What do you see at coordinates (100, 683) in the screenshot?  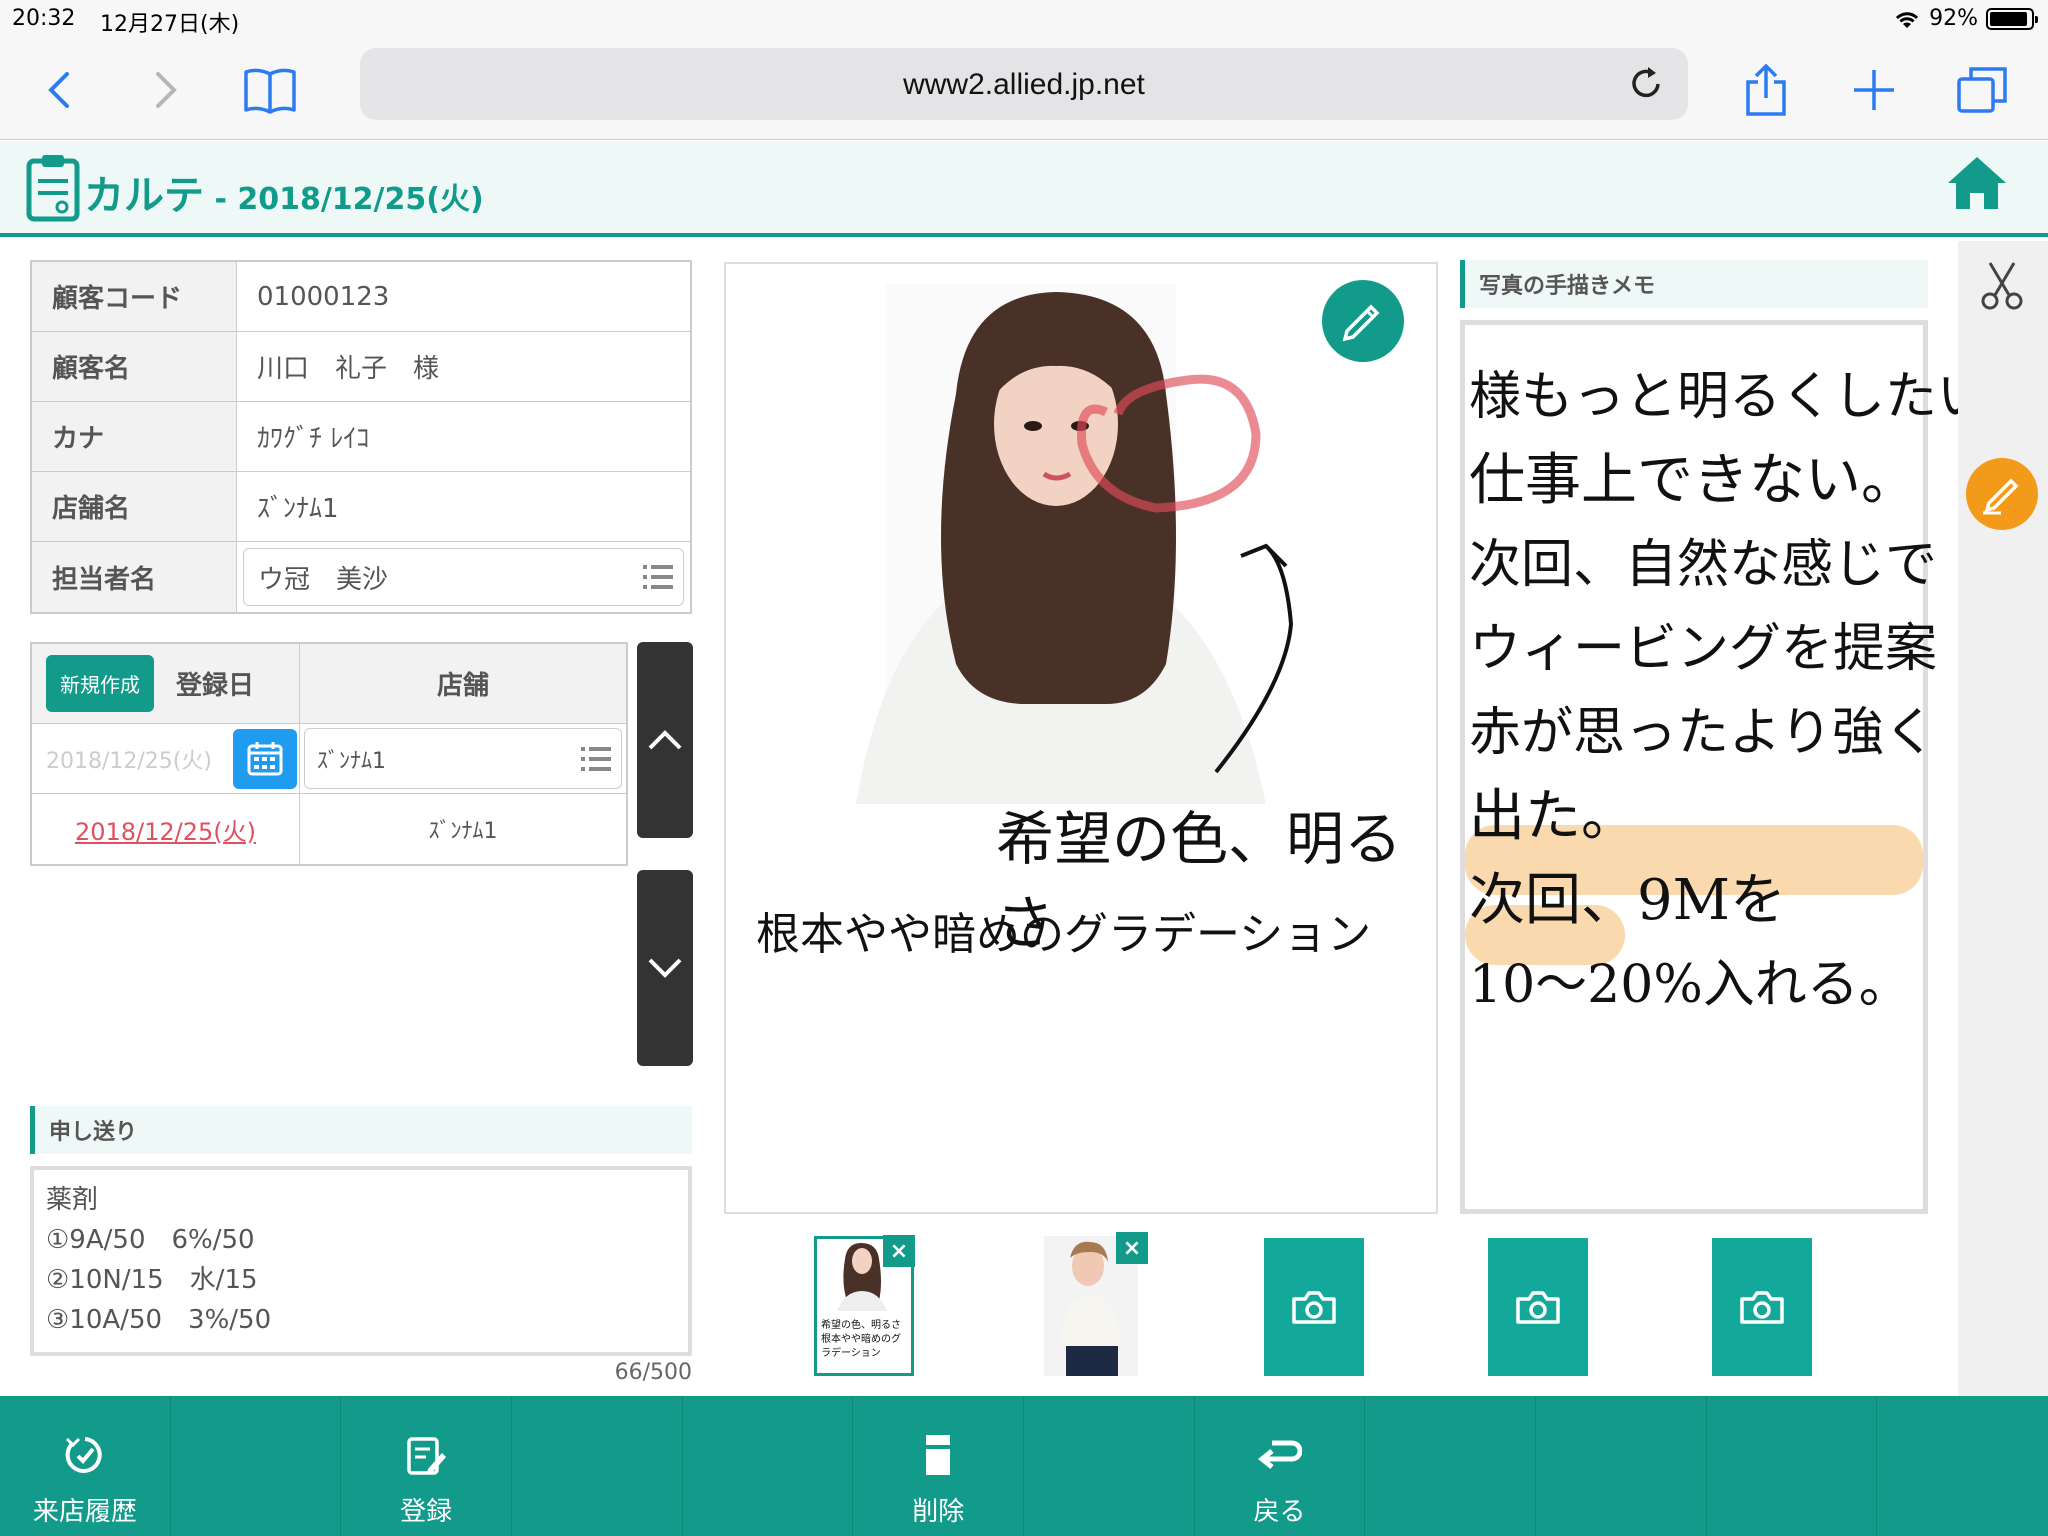 I see `new-record-button: 新規作成` at bounding box center [100, 683].